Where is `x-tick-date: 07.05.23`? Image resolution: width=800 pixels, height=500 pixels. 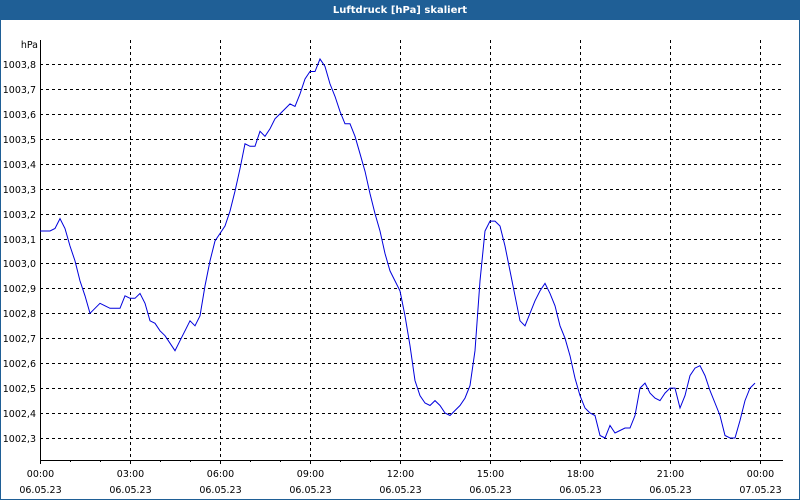 x-tick-date: 07.05.23 is located at coordinates (760, 490).